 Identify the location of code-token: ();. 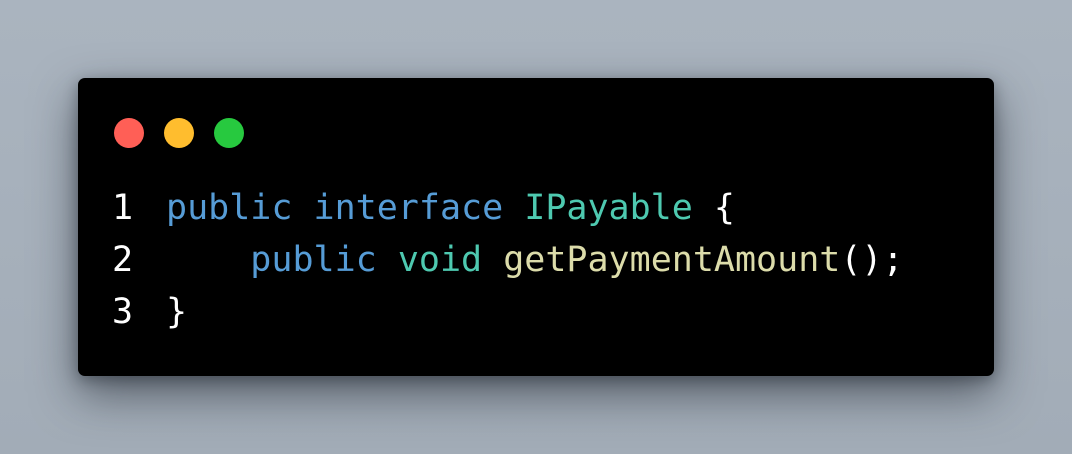
(872, 260).